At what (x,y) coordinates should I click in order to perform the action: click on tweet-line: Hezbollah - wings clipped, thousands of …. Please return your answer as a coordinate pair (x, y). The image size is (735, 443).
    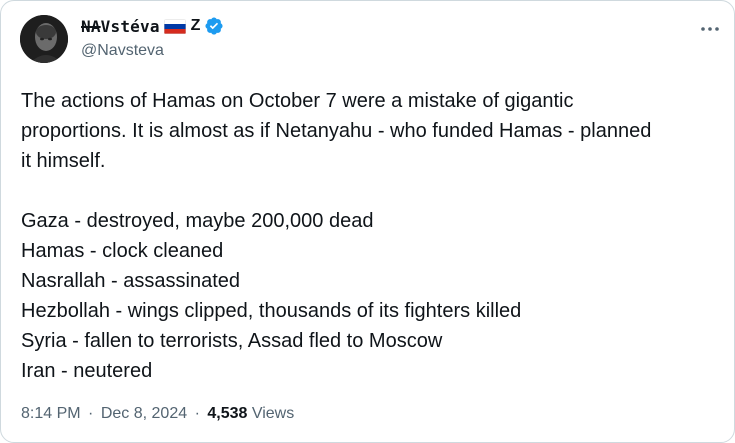
    Looking at the image, I should click on (271, 311).